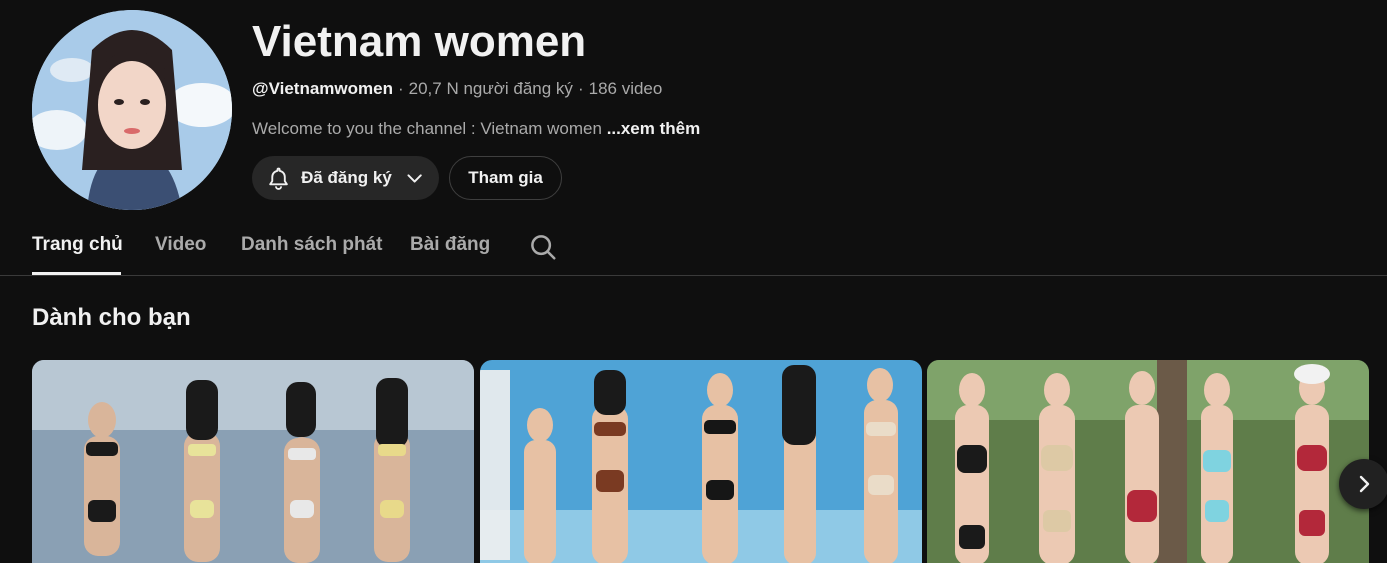 The height and width of the screenshot is (563, 1387). Describe the element at coordinates (180, 245) in the screenshot. I see `tab-videos: Video` at that location.